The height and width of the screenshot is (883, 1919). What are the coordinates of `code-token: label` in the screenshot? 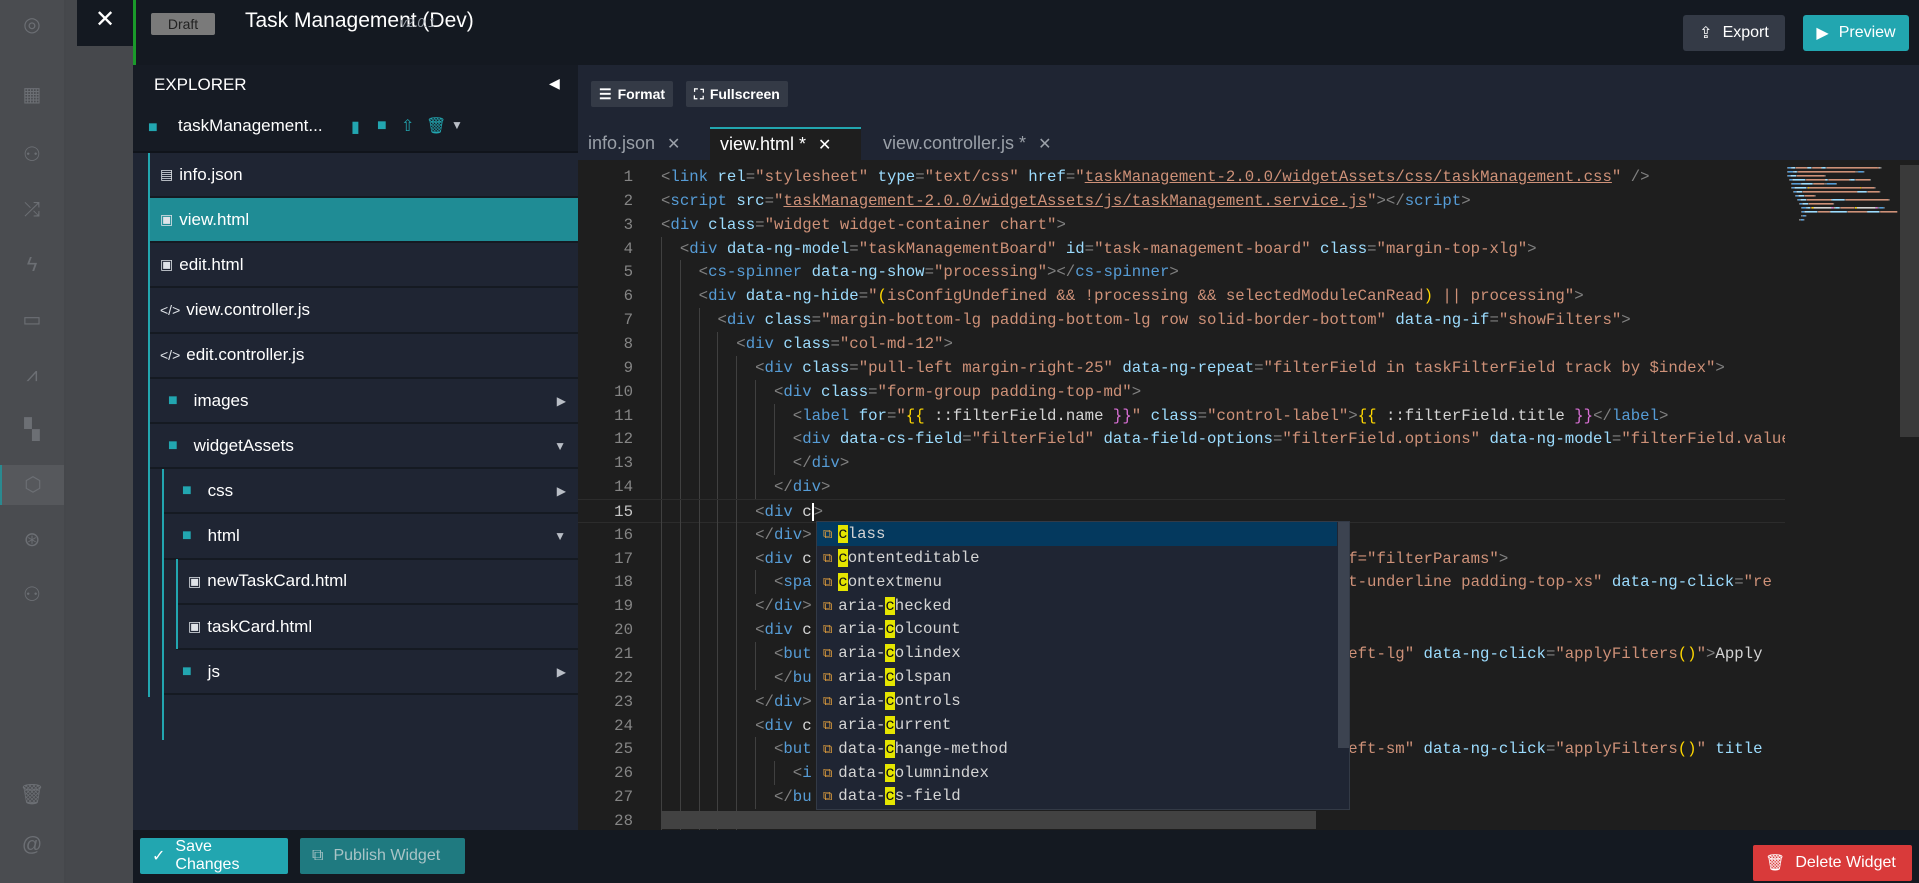 It's located at (1635, 415).